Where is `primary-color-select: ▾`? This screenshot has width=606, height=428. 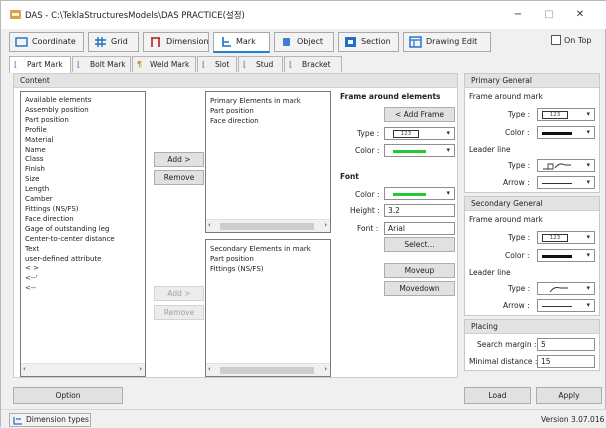 primary-color-select: ▾ is located at coordinates (566, 132).